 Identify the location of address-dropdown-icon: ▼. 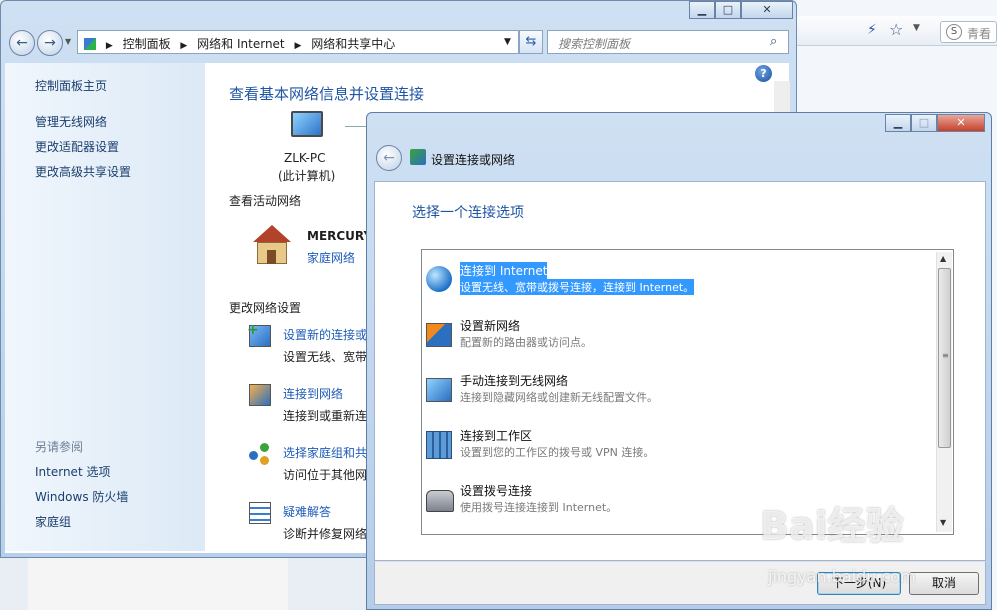
(507, 42).